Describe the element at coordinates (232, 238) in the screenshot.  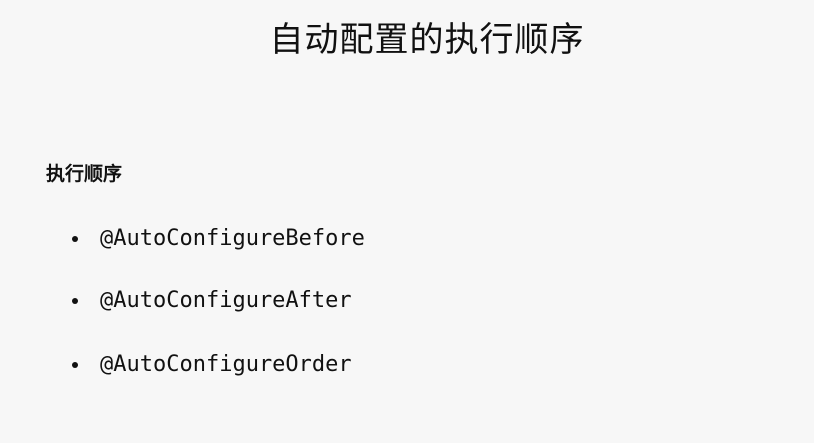
I see `list-item-text: @AutoConfigureBefore` at that location.